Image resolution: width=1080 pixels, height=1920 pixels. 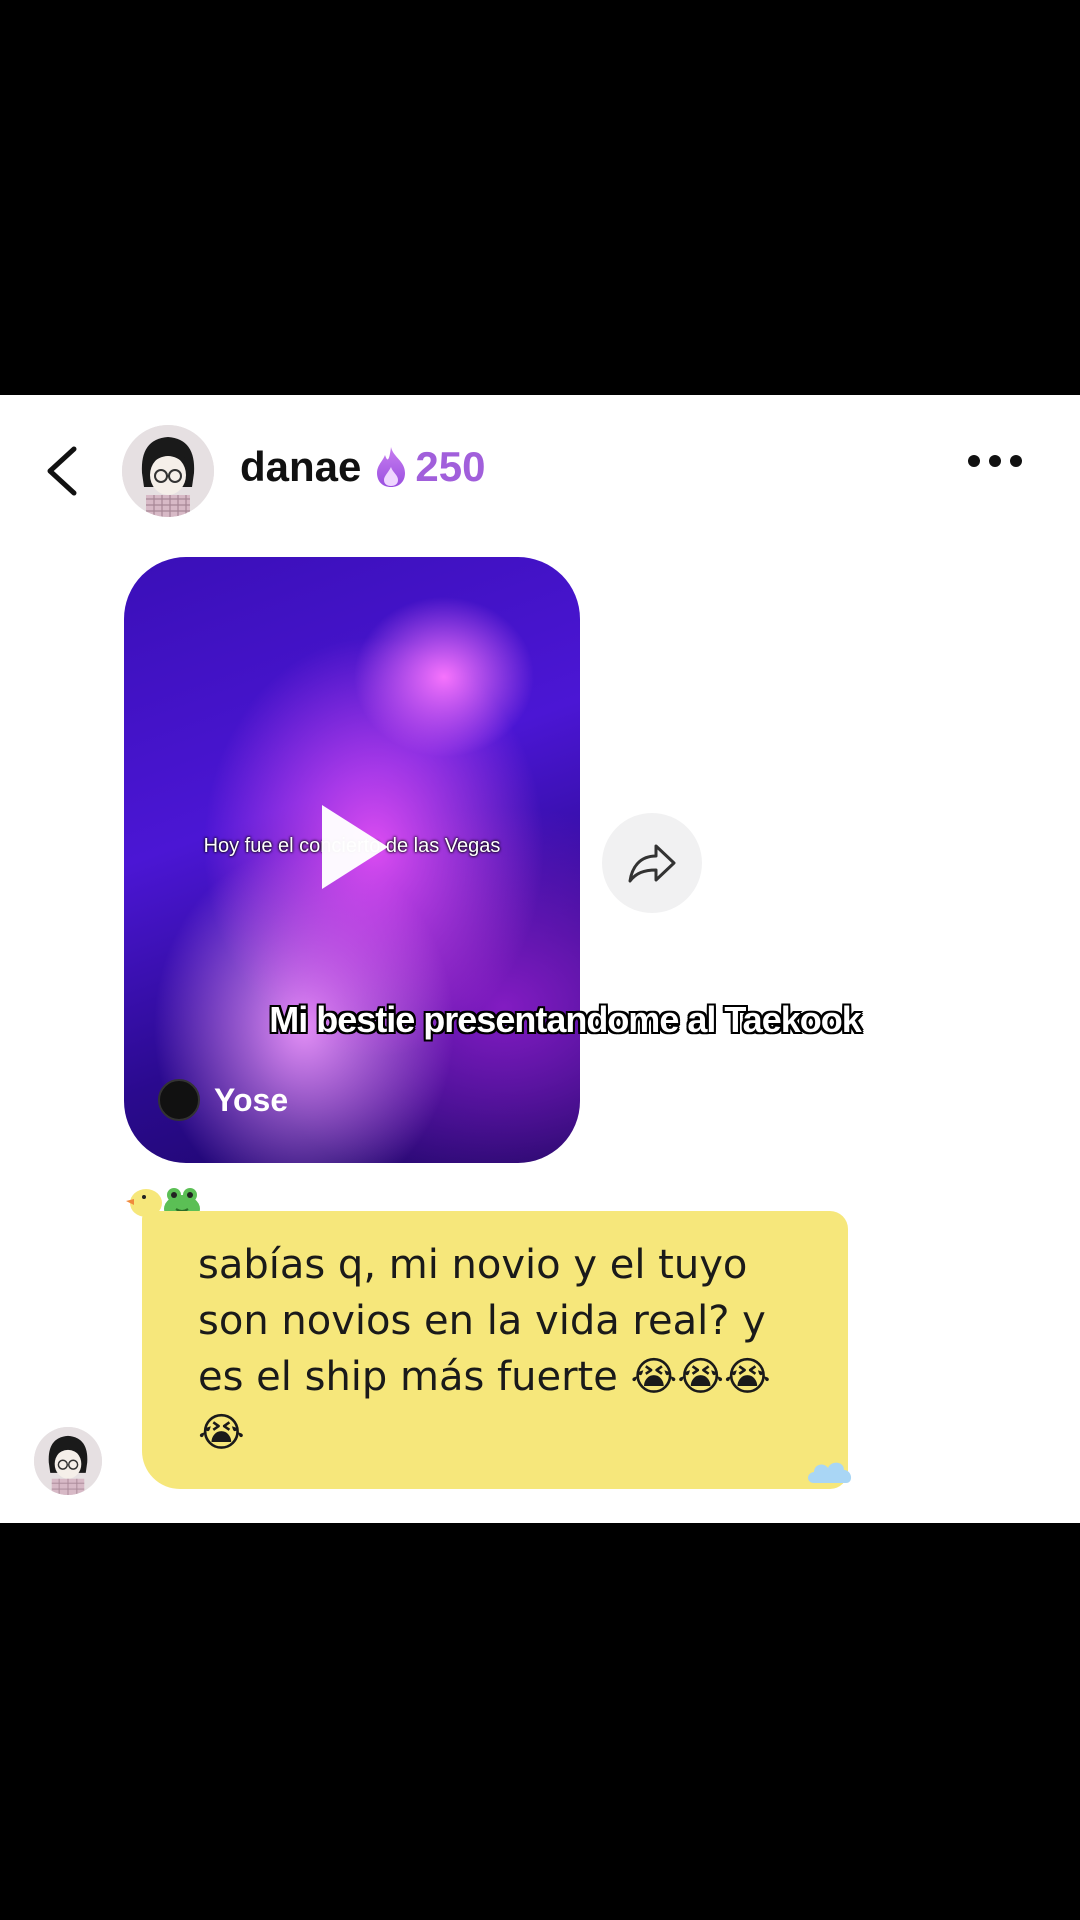 I want to click on chevron-left-icon, so click(x=62, y=471).